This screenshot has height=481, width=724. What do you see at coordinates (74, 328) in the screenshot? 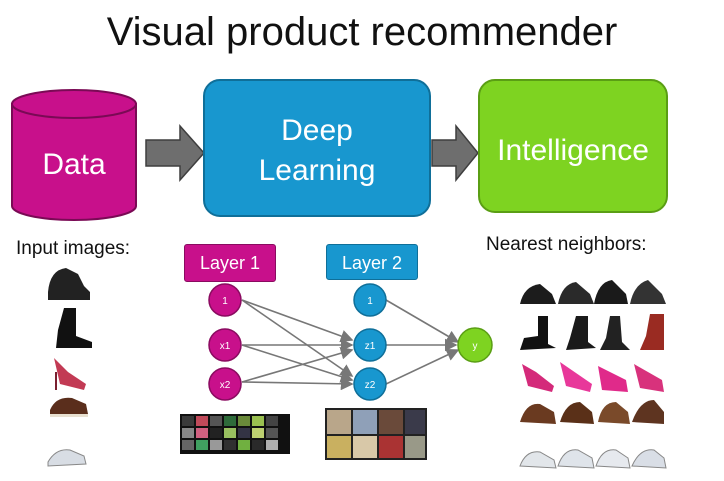
I see `input-boot-black-icon` at bounding box center [74, 328].